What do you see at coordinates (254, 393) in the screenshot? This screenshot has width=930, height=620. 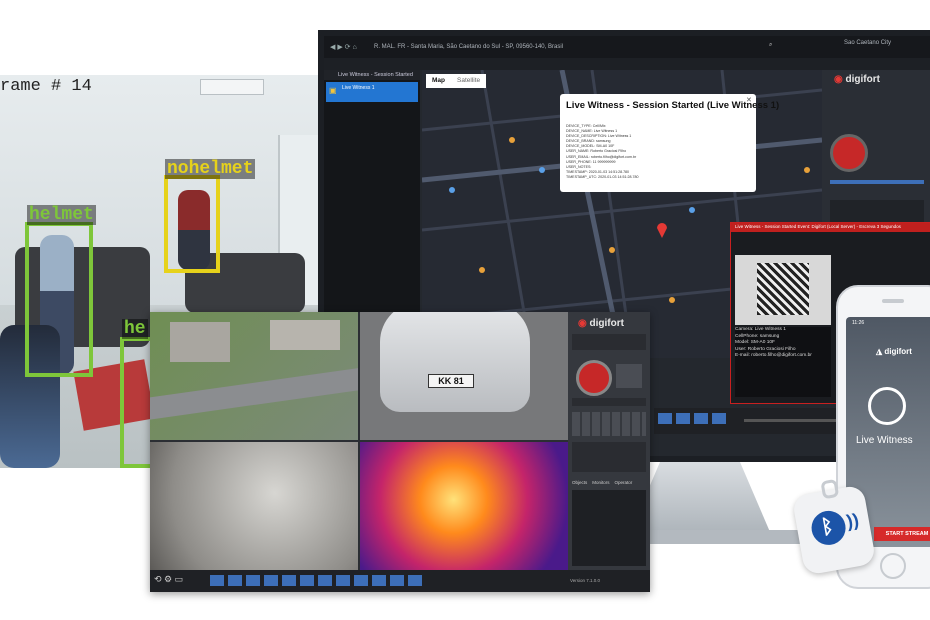 I see `highway` at bounding box center [254, 393].